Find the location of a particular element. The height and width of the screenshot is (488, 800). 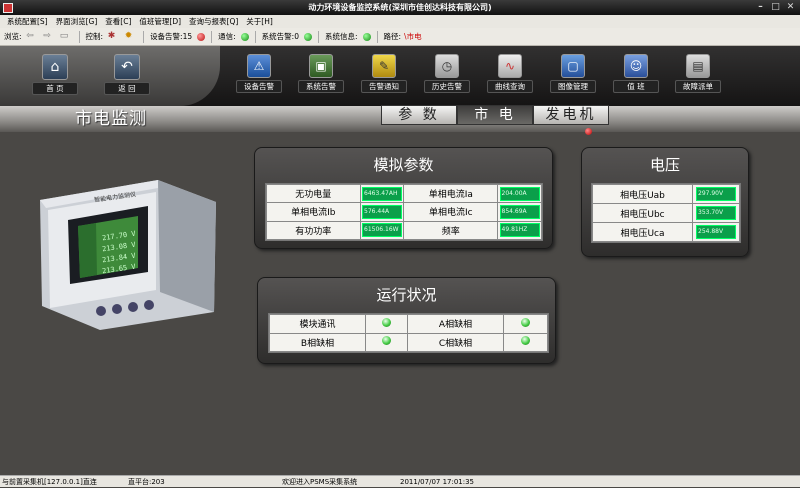

active-power-value: 61506.16W is located at coordinates (382, 230).